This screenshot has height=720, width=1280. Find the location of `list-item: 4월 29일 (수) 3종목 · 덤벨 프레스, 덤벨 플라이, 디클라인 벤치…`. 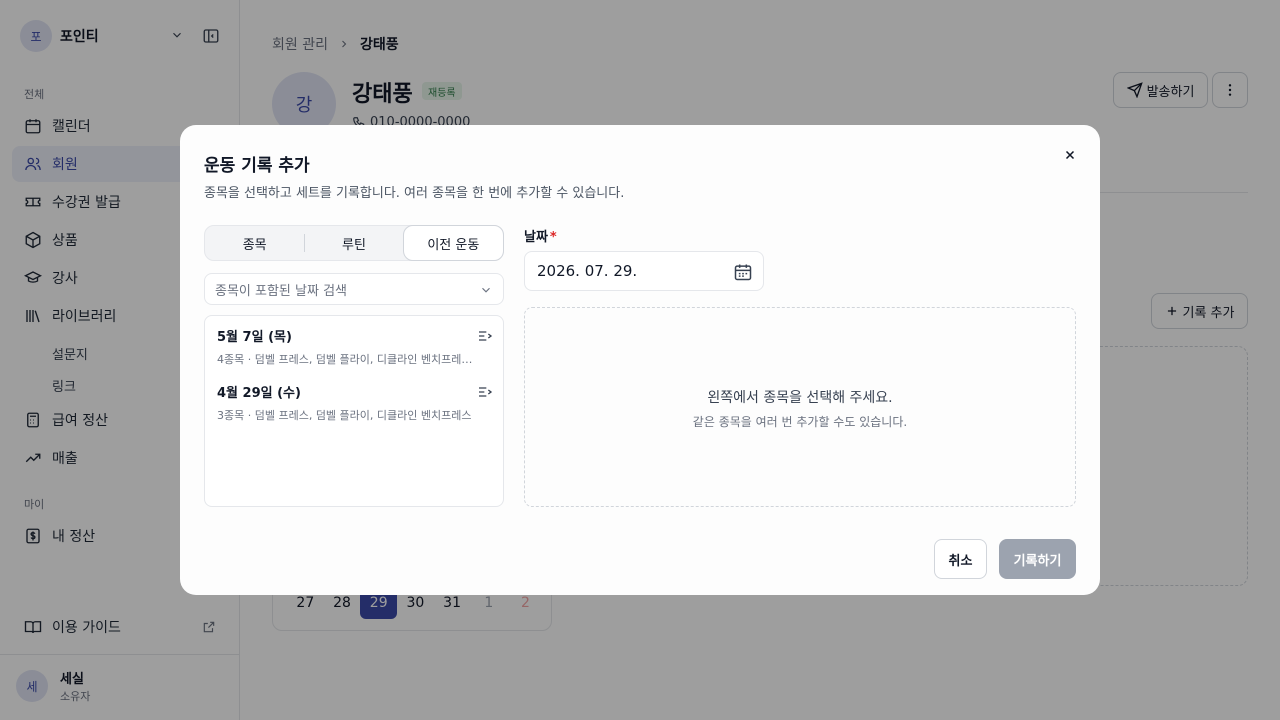

list-item: 4월 29일 (수) 3종목 · 덤벨 프레스, 덤벨 플라이, 디클라인 벤치… is located at coordinates (355, 402).